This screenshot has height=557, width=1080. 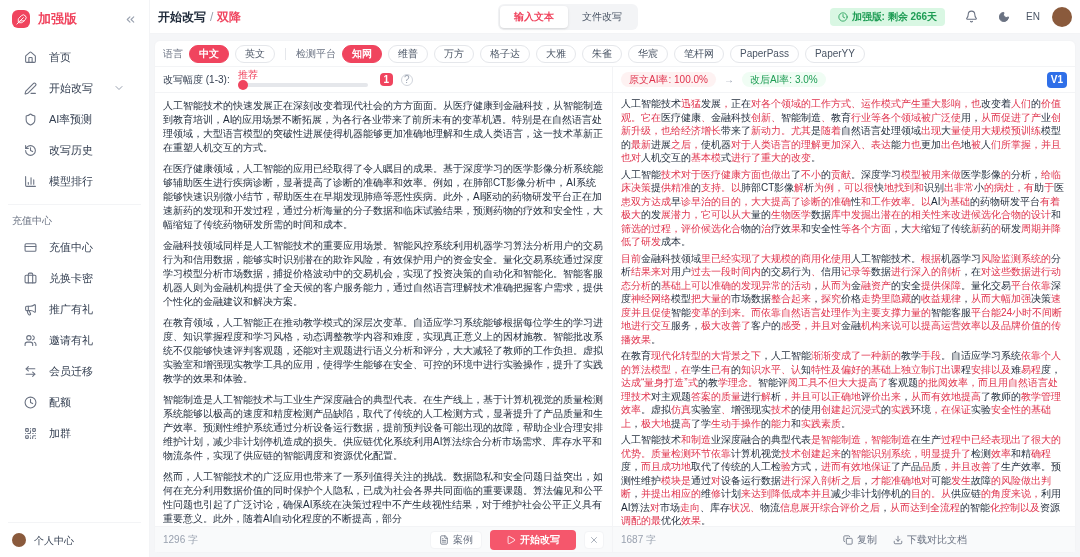 I want to click on megaphone-icon, so click(x=30, y=309).